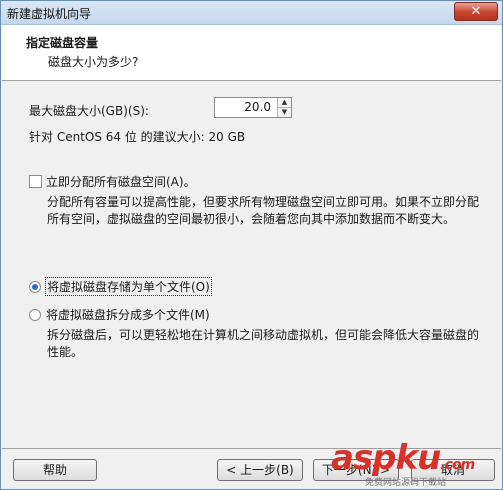 The height and width of the screenshot is (490, 503). I want to click on split-multi-file-option: 将虚拟磁盘拆分成多个文件(M), so click(119, 314).